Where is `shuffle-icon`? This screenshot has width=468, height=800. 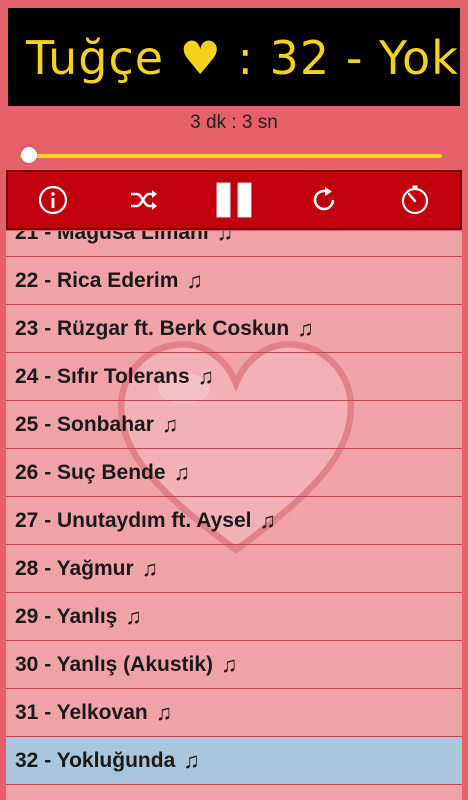
shuffle-icon is located at coordinates (143, 200).